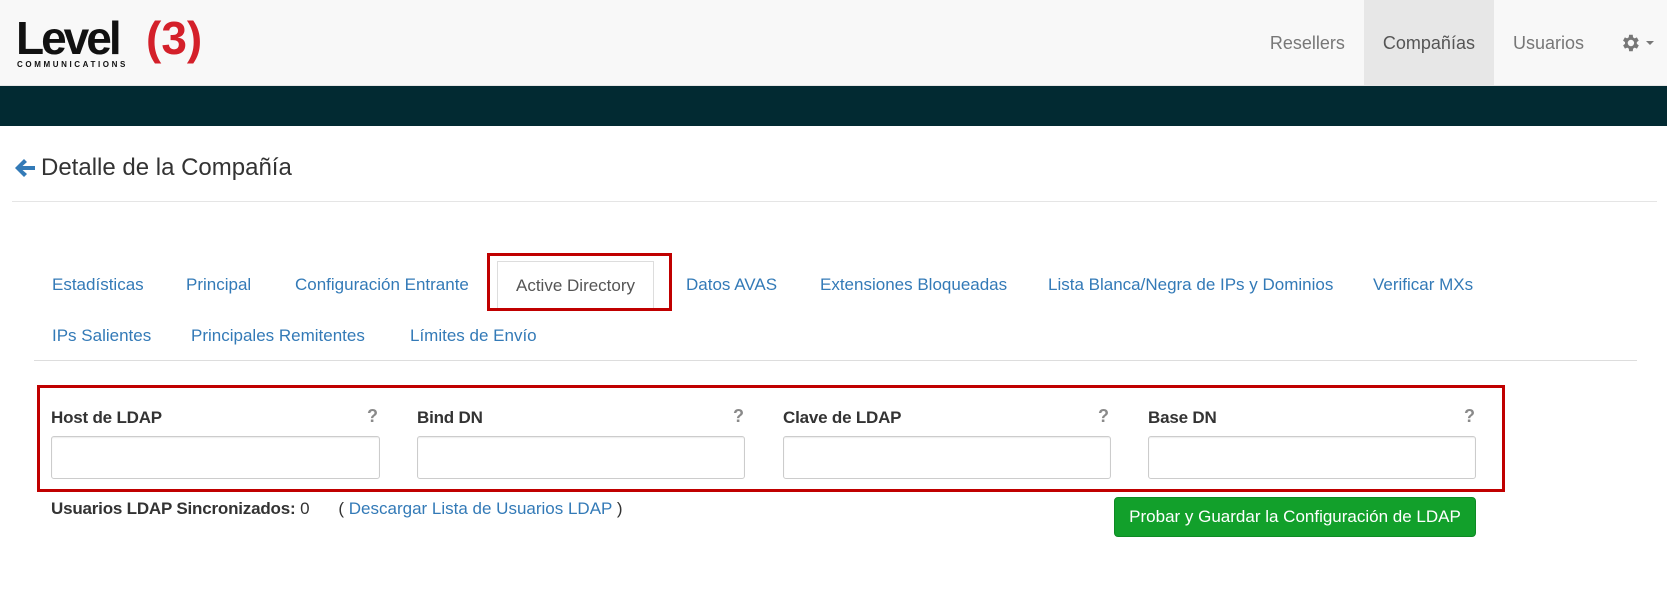 Image resolution: width=1667 pixels, height=598 pixels. I want to click on page-header: Detalle de la Compañía, so click(152, 168).